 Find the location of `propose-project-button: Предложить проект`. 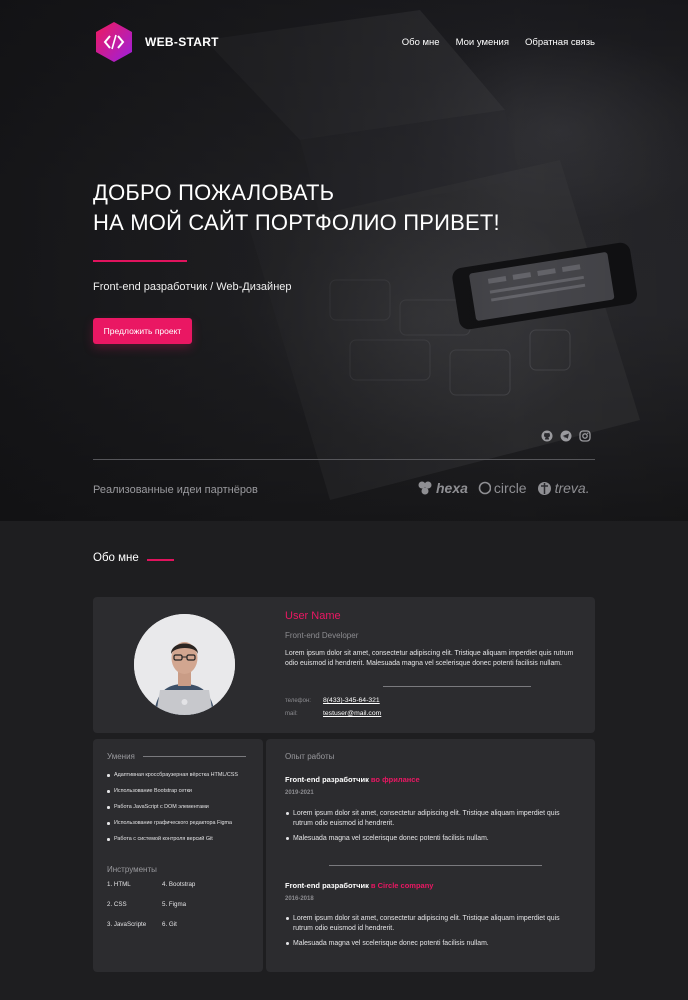

propose-project-button: Предложить проект is located at coordinates (142, 331).